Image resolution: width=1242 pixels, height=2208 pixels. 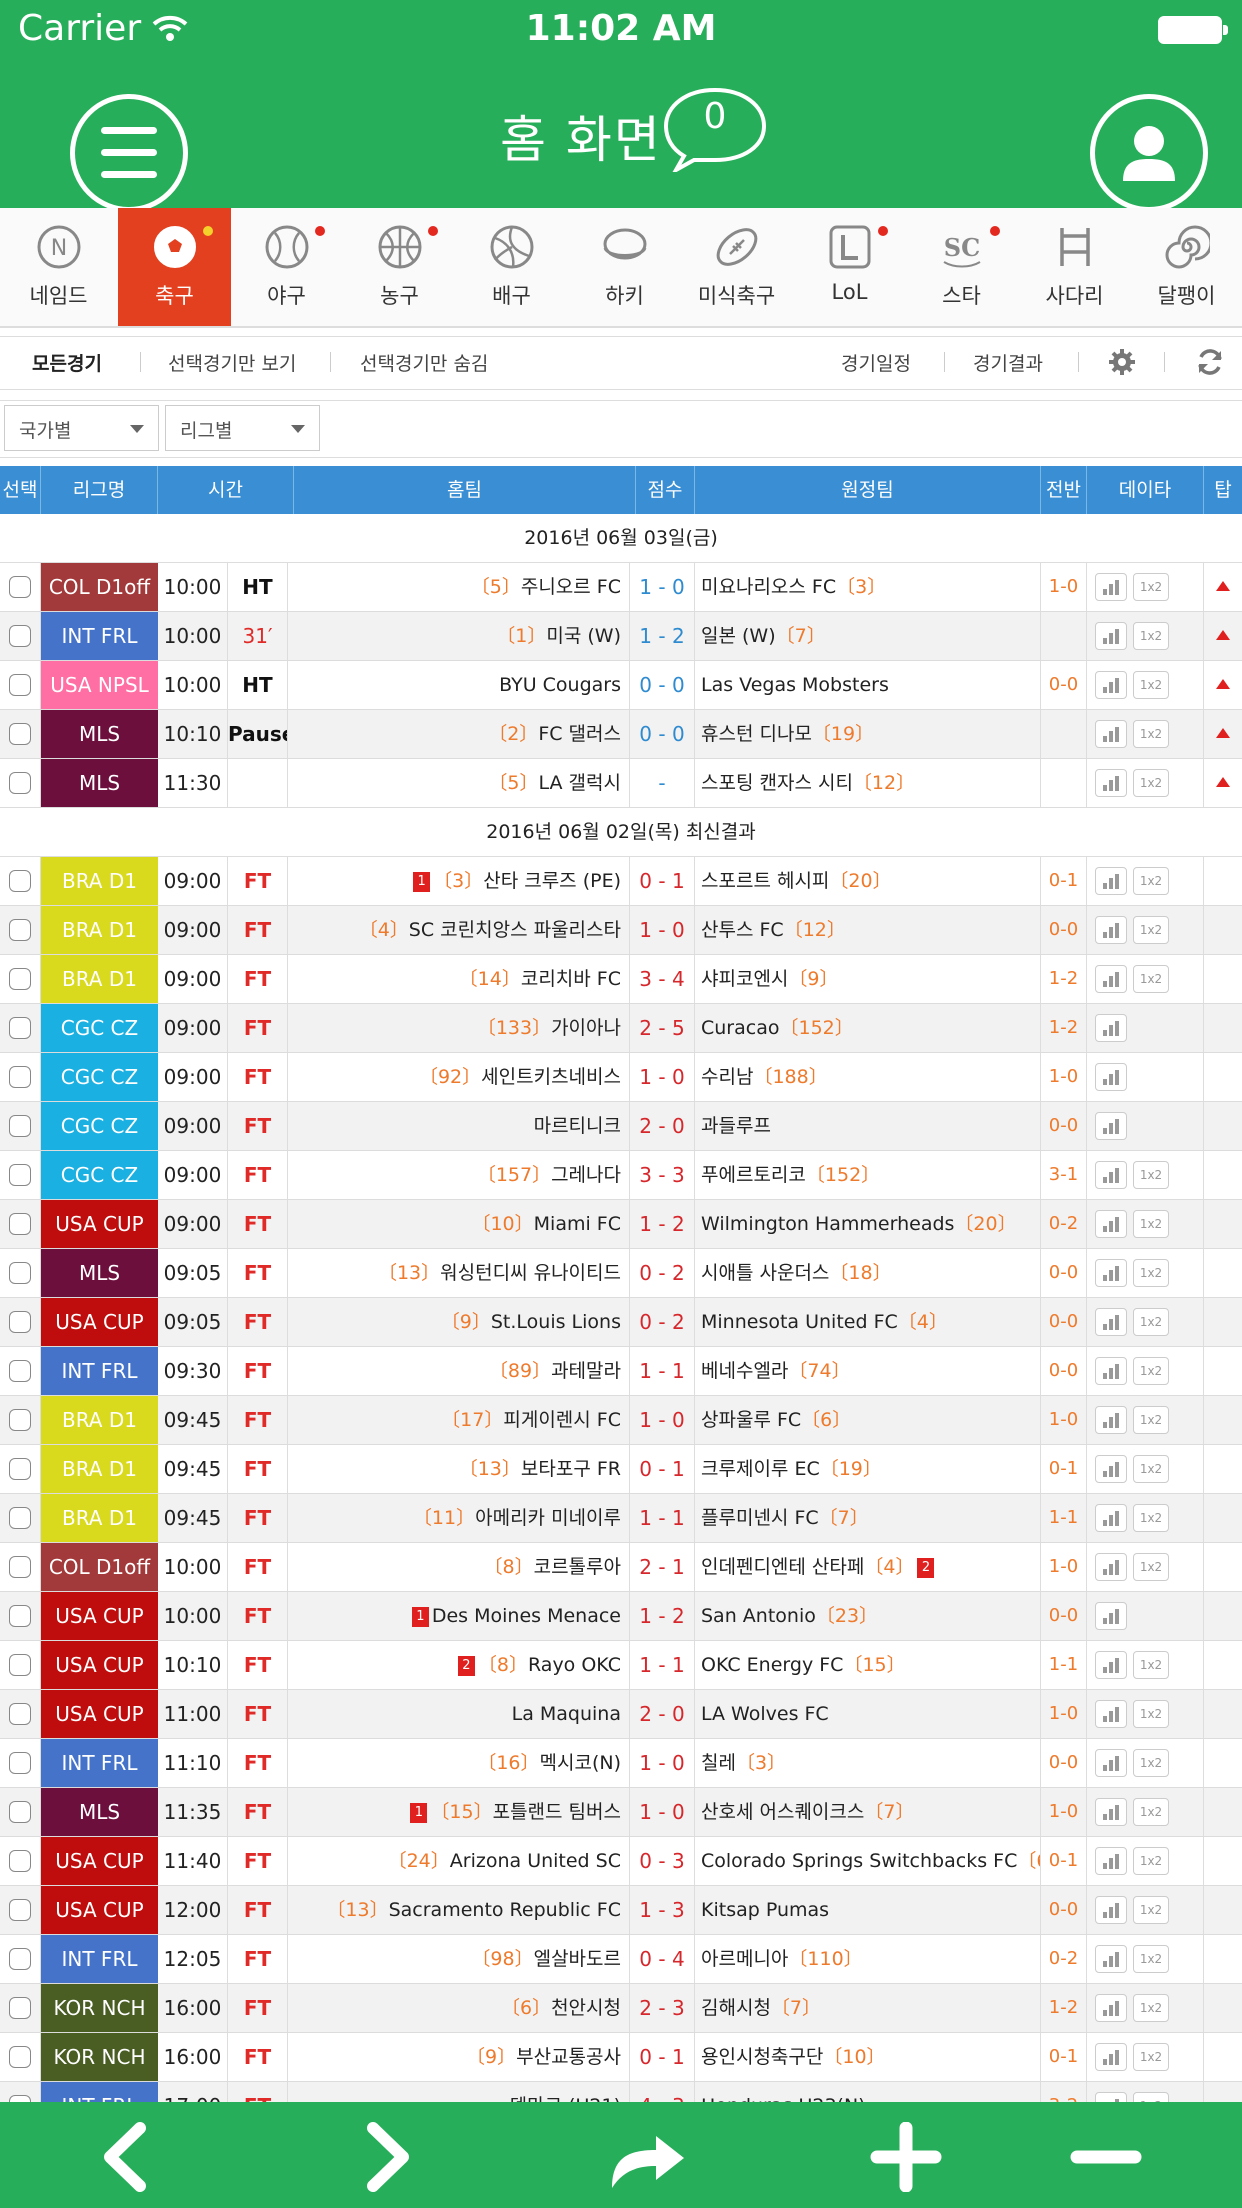 I want to click on home-team-cell: 〔11〕아메리카 미네이루, so click(x=459, y=1518).